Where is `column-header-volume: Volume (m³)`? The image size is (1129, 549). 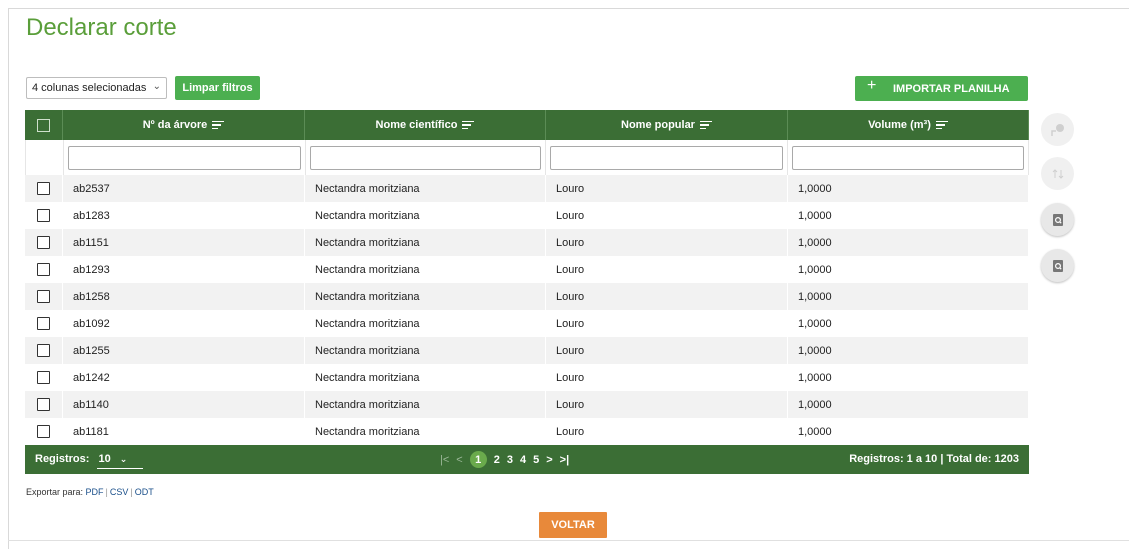
column-header-volume: Volume (m³) is located at coordinates (908, 125).